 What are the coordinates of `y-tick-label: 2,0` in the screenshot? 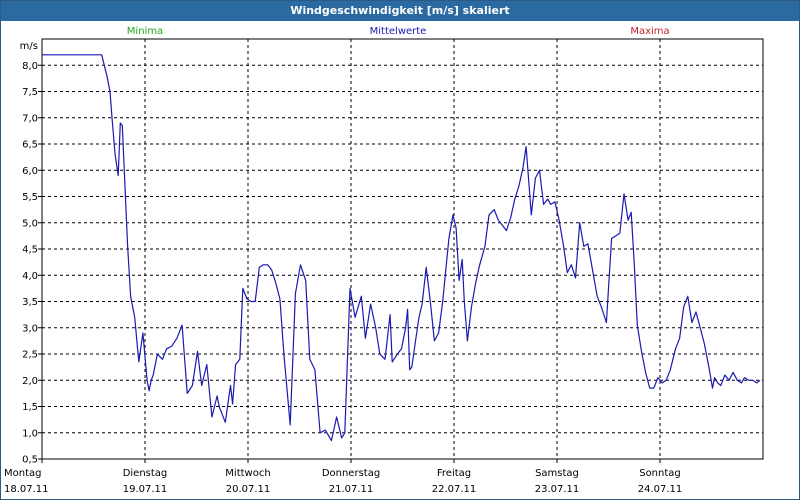 It's located at (30, 381).